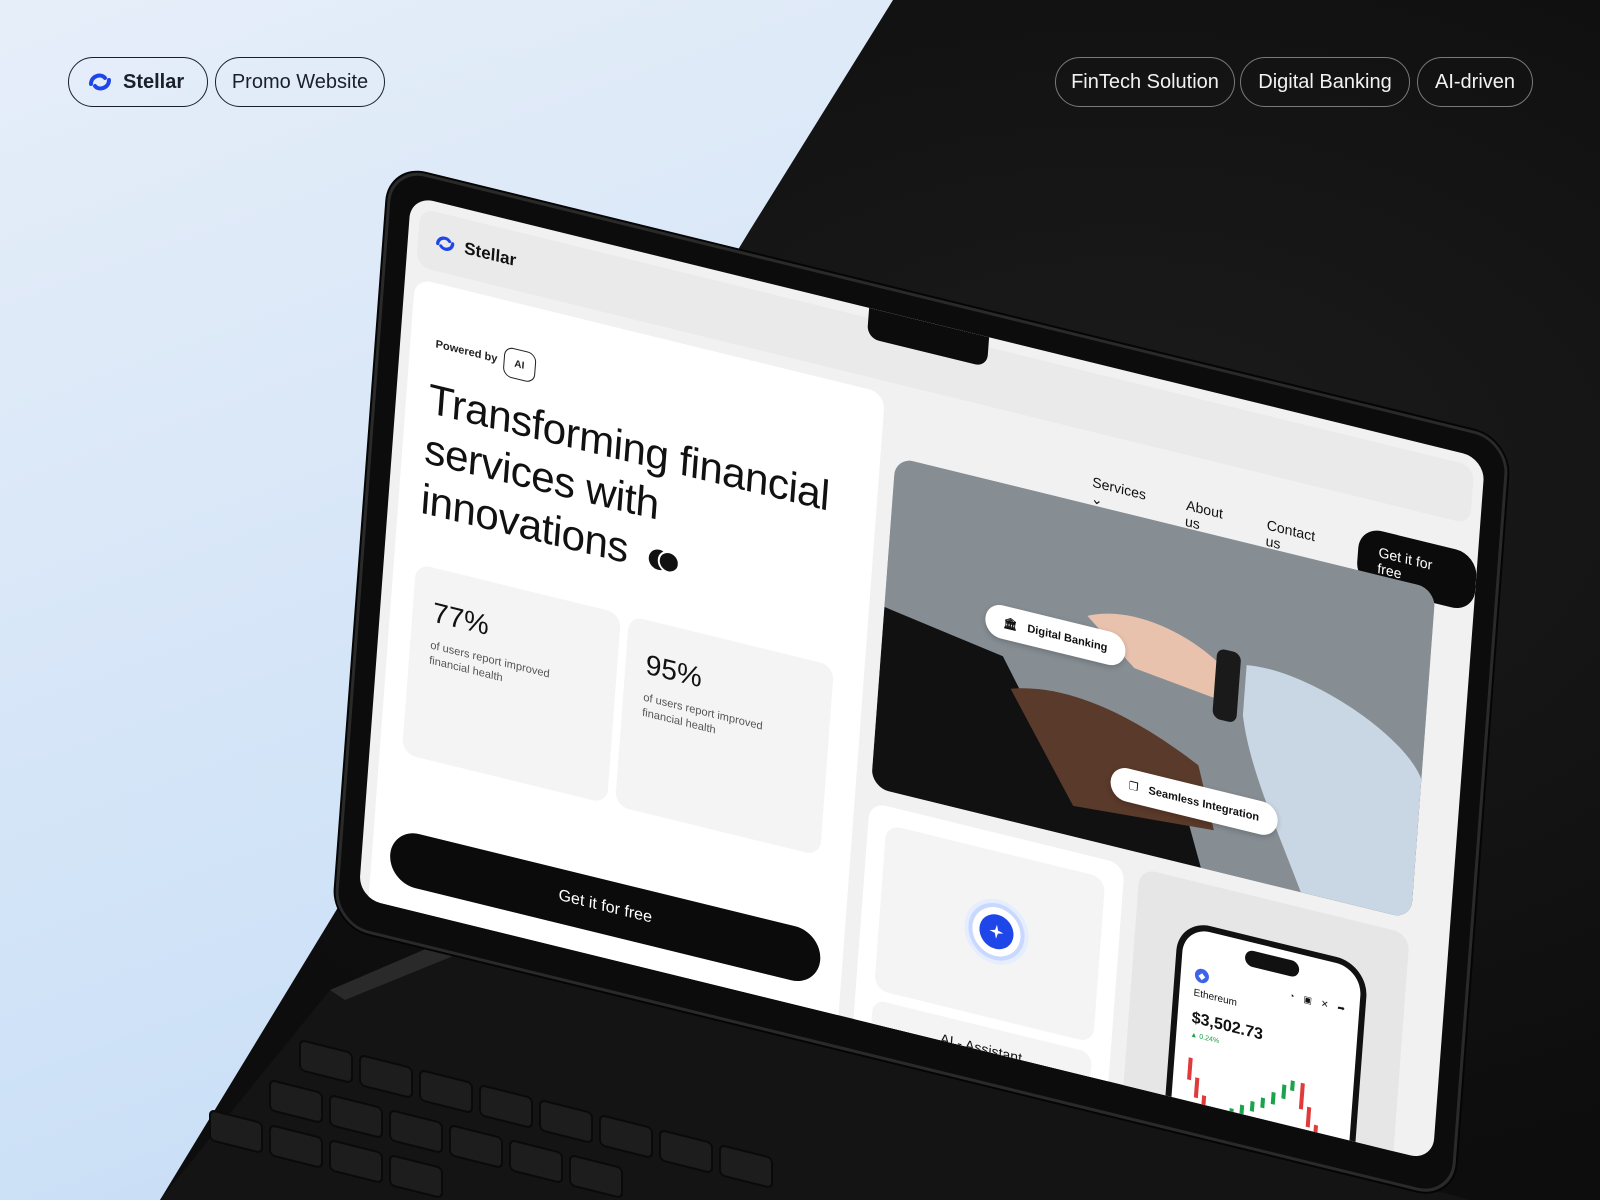 The width and height of the screenshot is (1600, 1200). I want to click on phone-toolbar: ◔ ▣ ✕ ➦, so click(1317, 1002).